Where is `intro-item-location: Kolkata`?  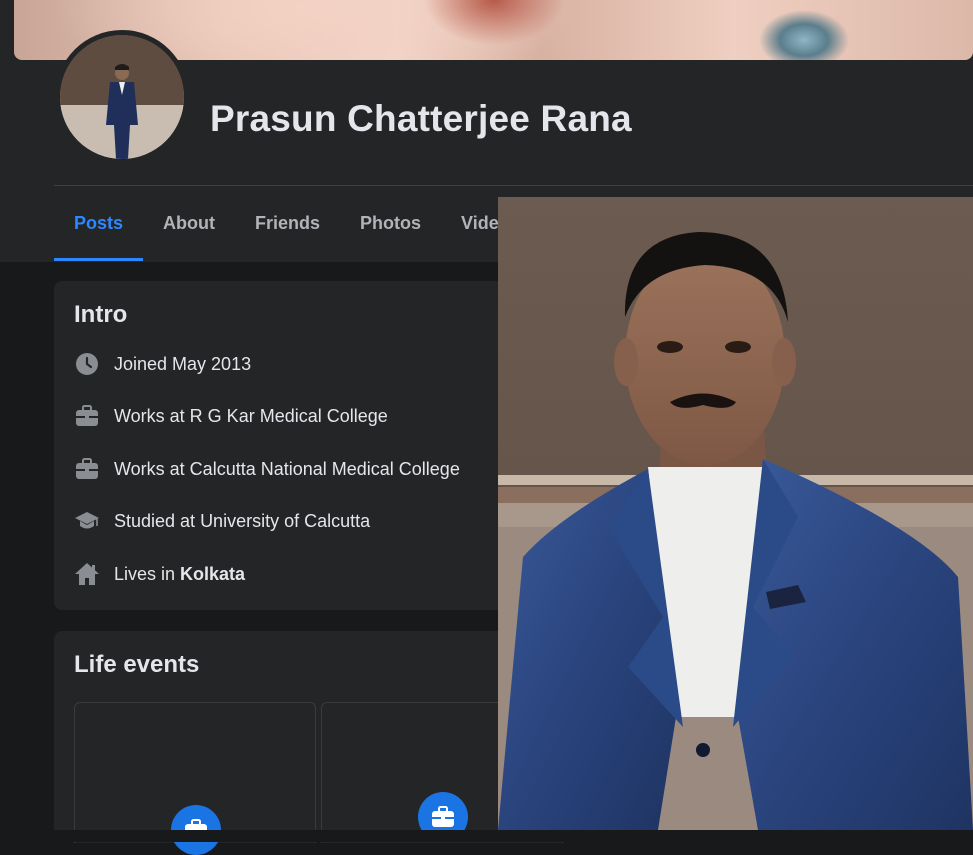
intro-item-location: Kolkata is located at coordinates (212, 574).